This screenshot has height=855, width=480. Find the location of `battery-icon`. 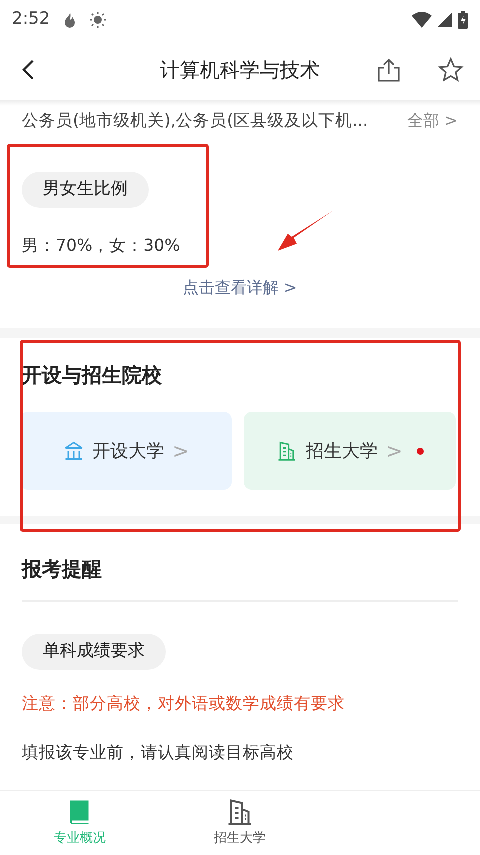

battery-icon is located at coordinates (463, 20).